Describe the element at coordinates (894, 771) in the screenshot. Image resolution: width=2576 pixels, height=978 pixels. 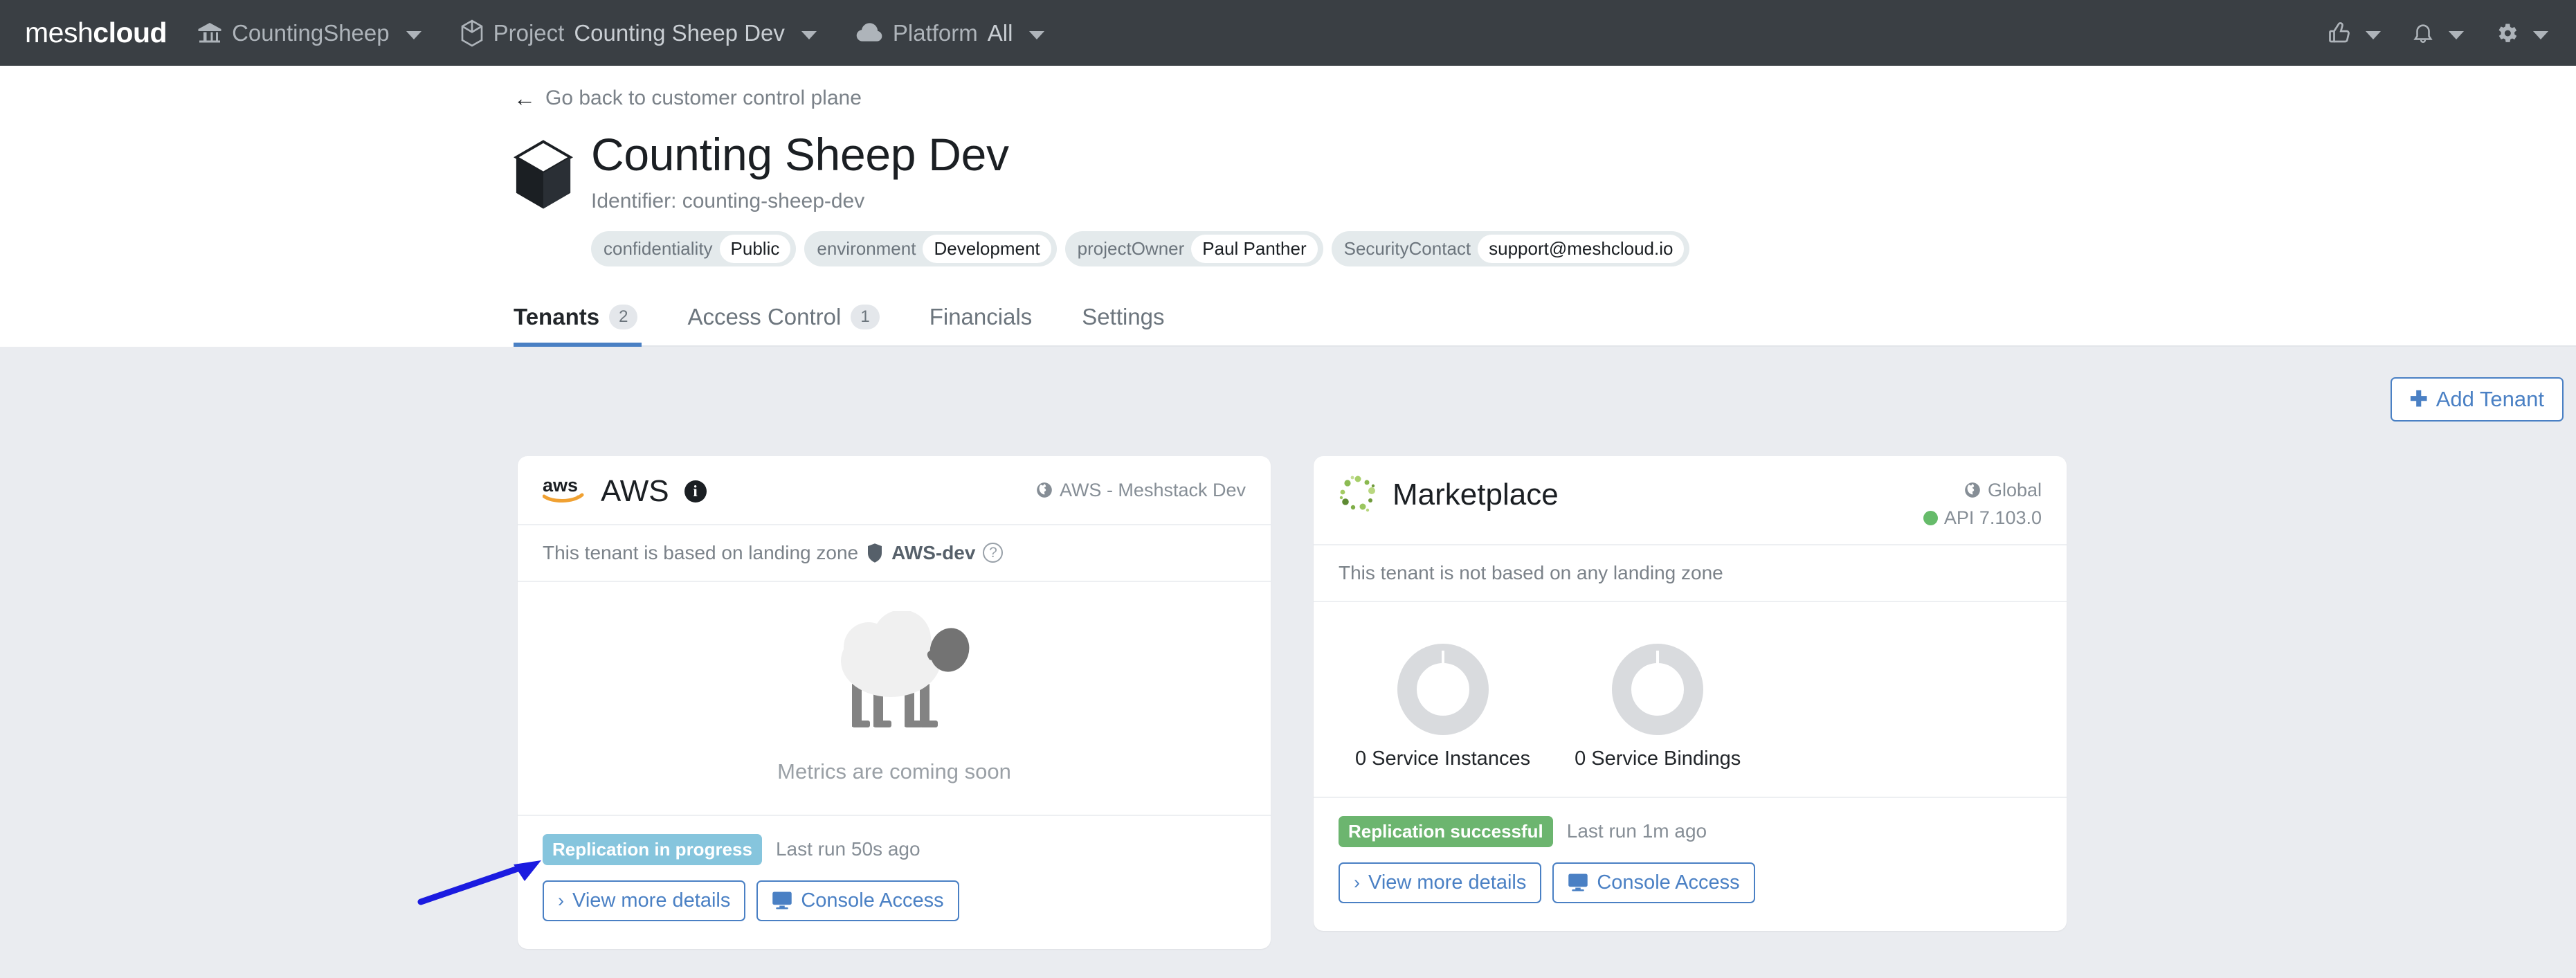
I see `metrics-placeholder: Metrics are coming soon` at that location.